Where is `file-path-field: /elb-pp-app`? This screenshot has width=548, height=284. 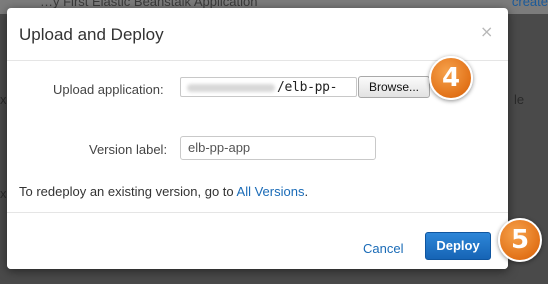
file-path-field: /elb-pp-app is located at coordinates (268, 87).